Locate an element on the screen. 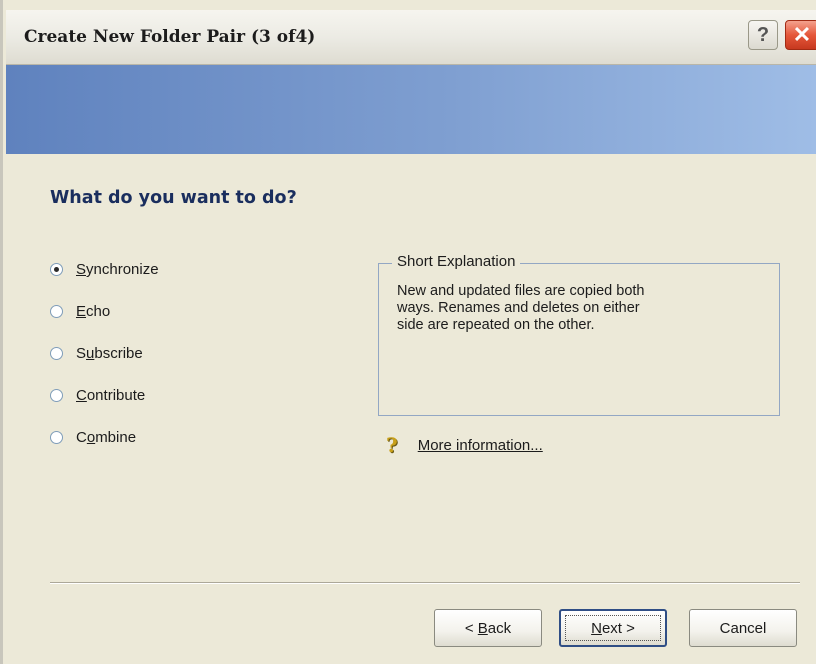 This screenshot has height=664, width=816. help-icon: ? is located at coordinates (763, 34).